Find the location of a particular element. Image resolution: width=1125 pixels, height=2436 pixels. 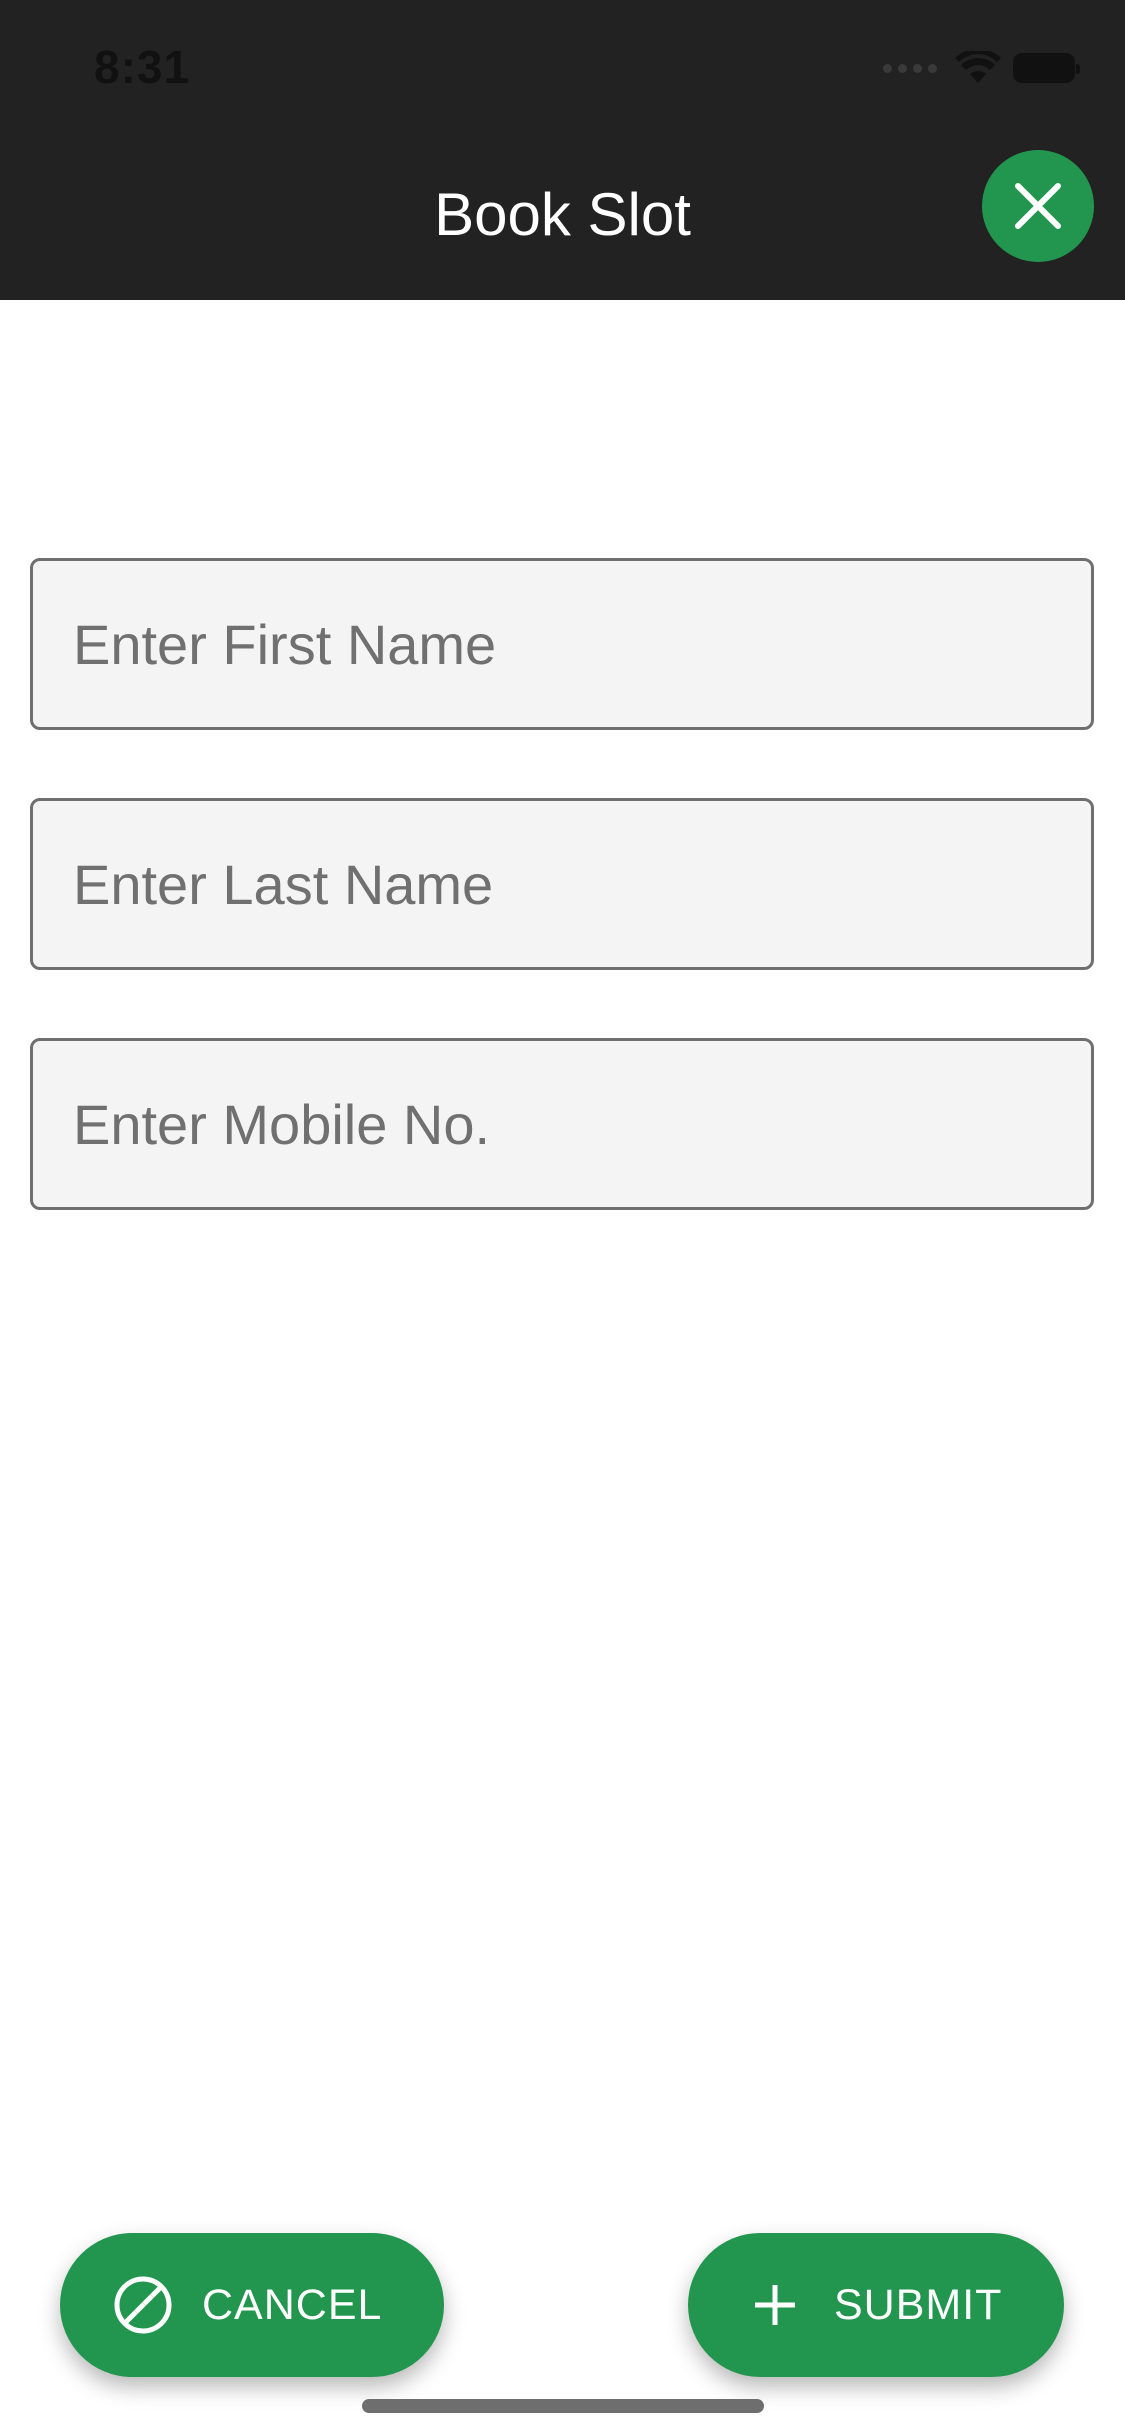

cancel-button: CANCEL is located at coordinates (252, 2305).